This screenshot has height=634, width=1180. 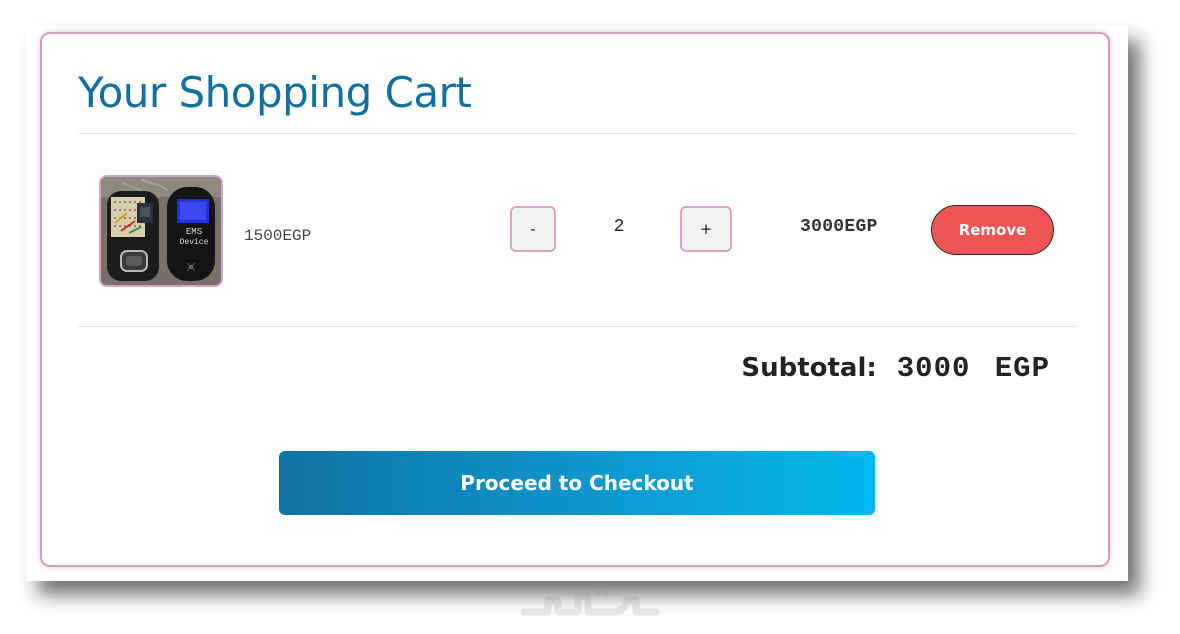 What do you see at coordinates (619, 227) in the screenshot?
I see `quantity-value: 2` at bounding box center [619, 227].